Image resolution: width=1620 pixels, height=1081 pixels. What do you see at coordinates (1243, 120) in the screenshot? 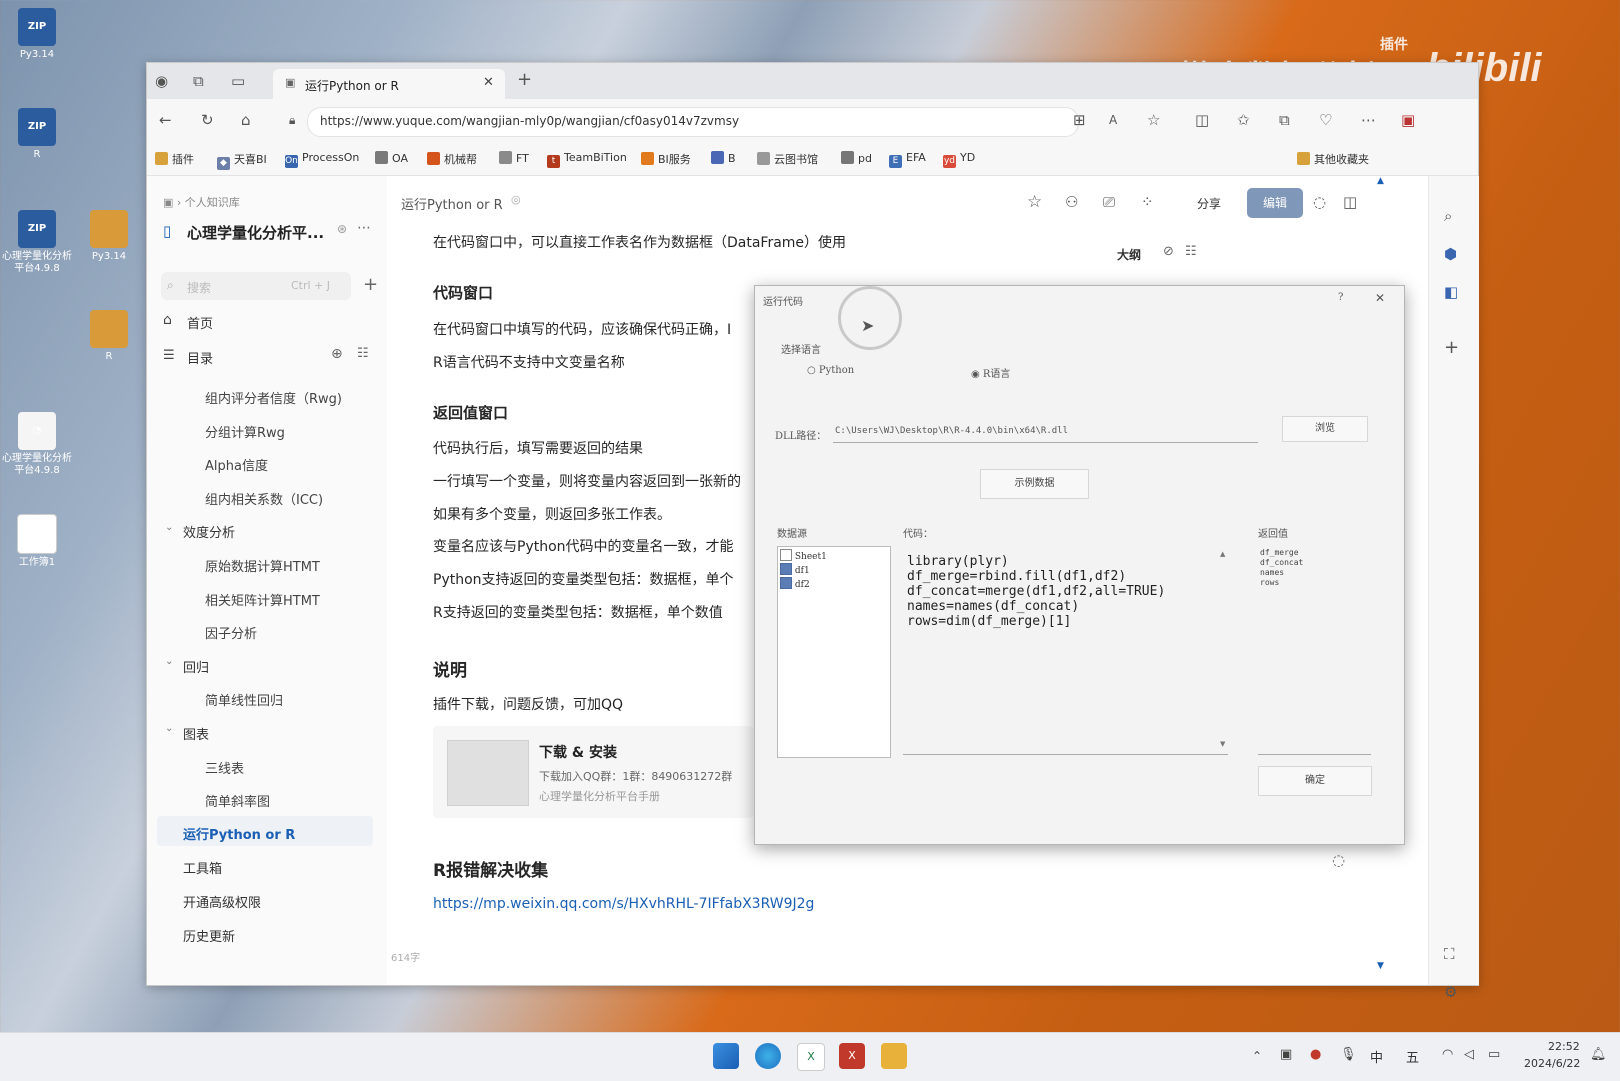
I see `favorites-icon: ✩` at bounding box center [1243, 120].